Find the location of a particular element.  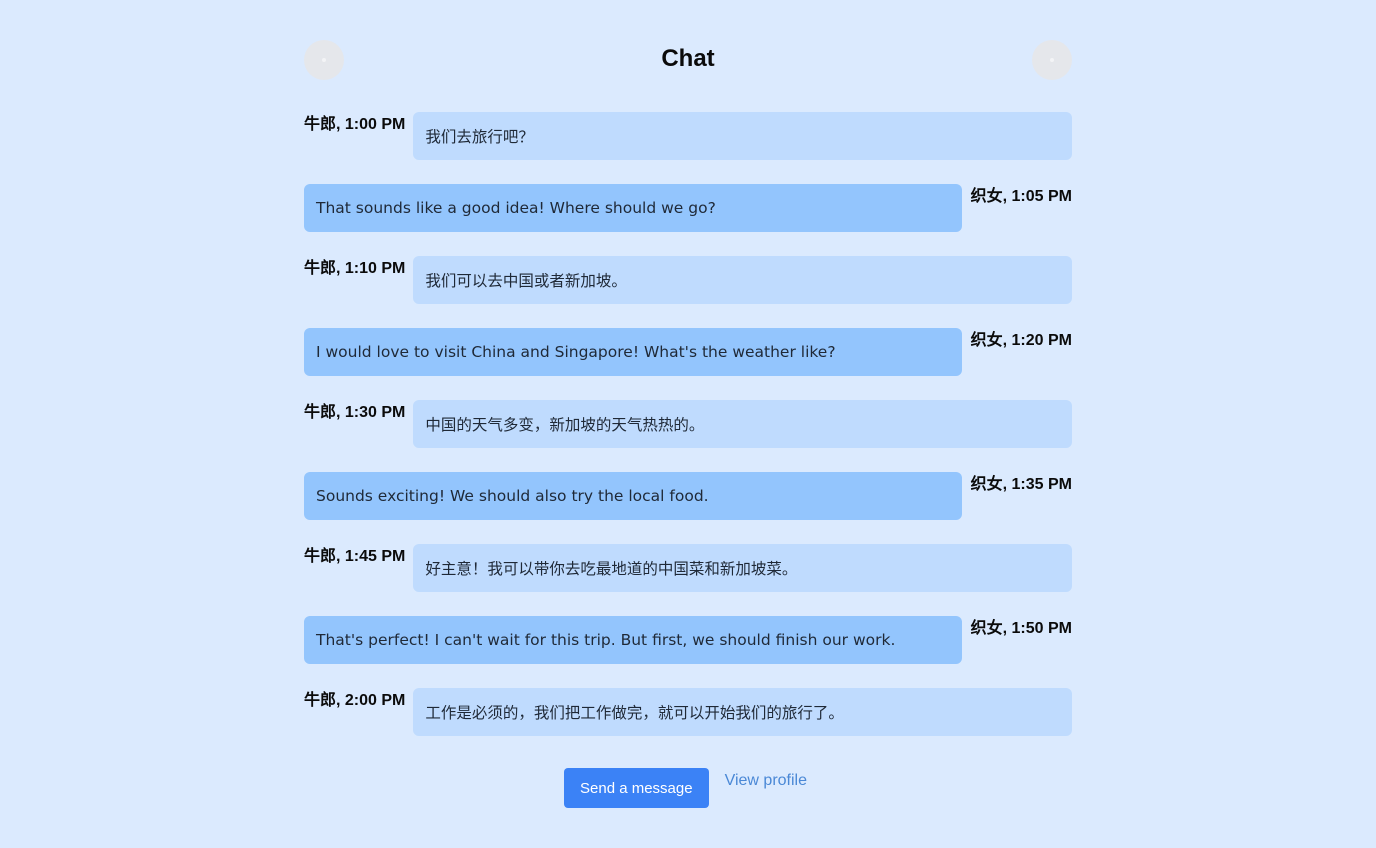

message-row: 牛郎, 1:10 PM 我们可以去中国或者新加坡。 is located at coordinates (688, 280).